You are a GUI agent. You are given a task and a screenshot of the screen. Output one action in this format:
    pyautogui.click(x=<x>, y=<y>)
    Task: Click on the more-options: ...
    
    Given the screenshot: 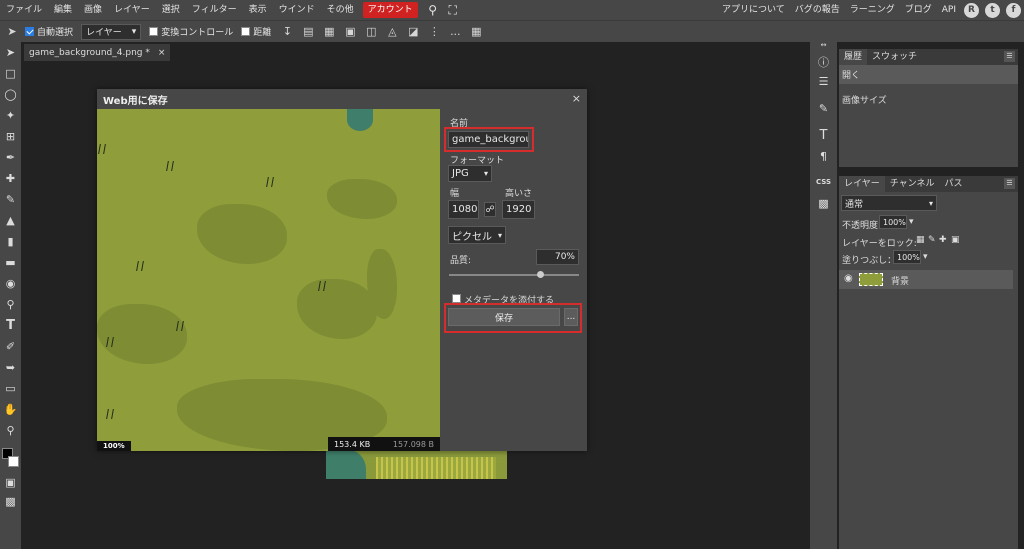 What is the action you would take?
    pyautogui.click(x=455, y=32)
    